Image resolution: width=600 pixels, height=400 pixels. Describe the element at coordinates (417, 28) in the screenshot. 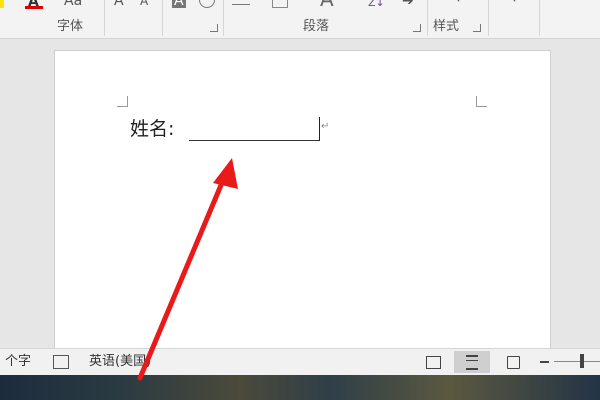

I see `paragraph-dialog-launcher-icon` at that location.